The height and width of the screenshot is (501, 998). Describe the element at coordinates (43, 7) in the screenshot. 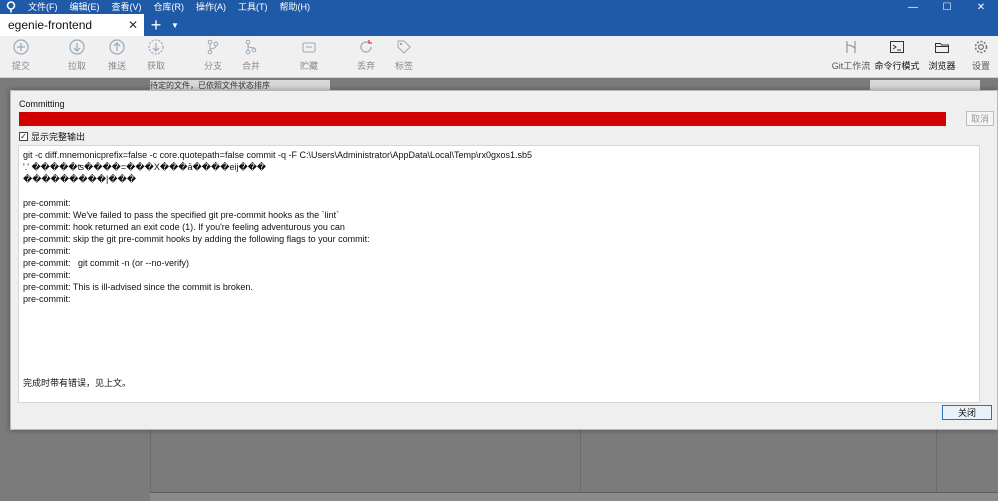

I see `menu-file: 文件(F)` at that location.